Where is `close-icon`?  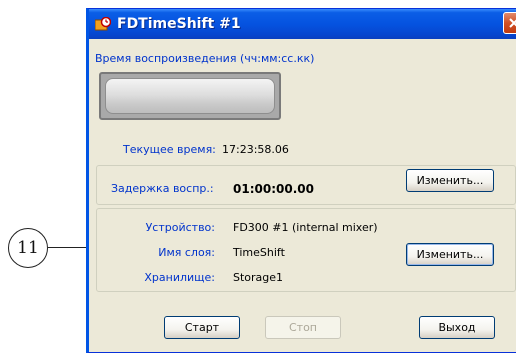
close-icon is located at coordinates (512, 23).